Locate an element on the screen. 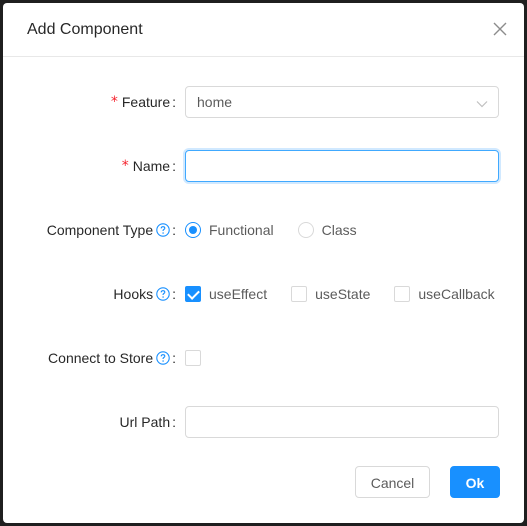  checkbox-use-effect: useEffect is located at coordinates (230, 294).